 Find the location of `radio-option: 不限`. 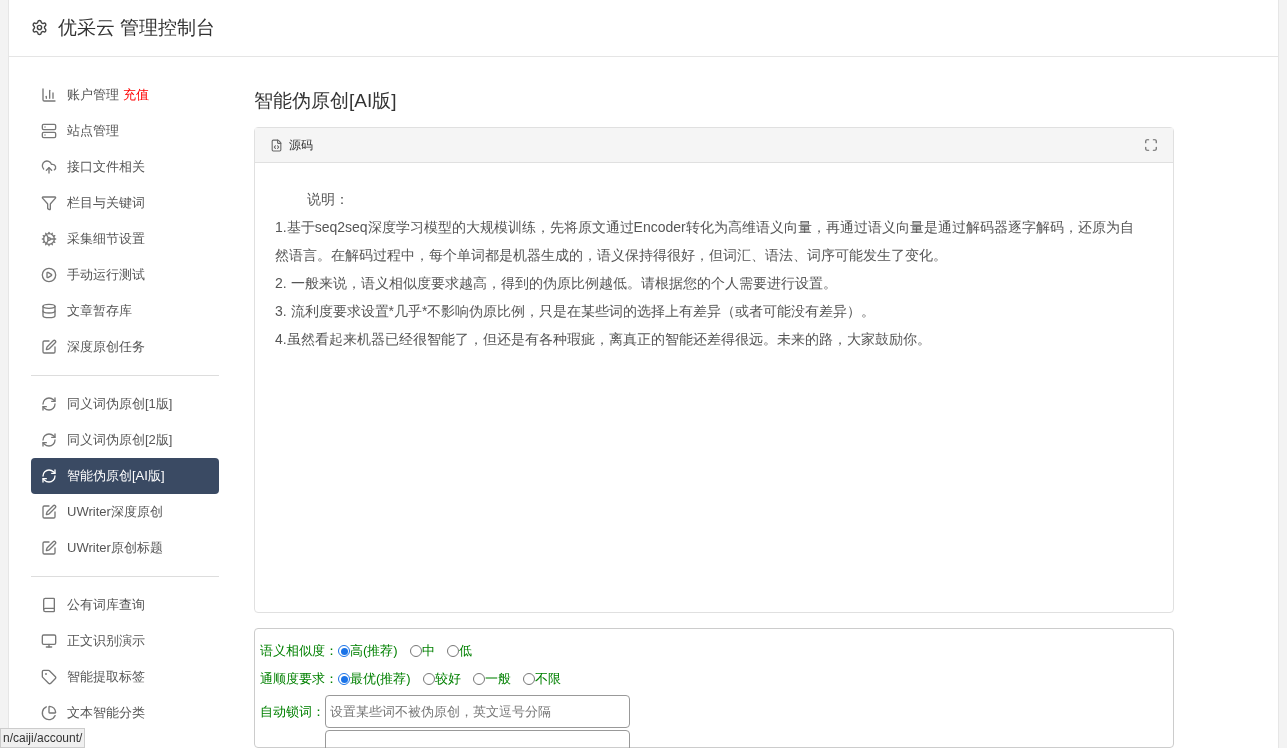

radio-option: 不限 is located at coordinates (541, 679).